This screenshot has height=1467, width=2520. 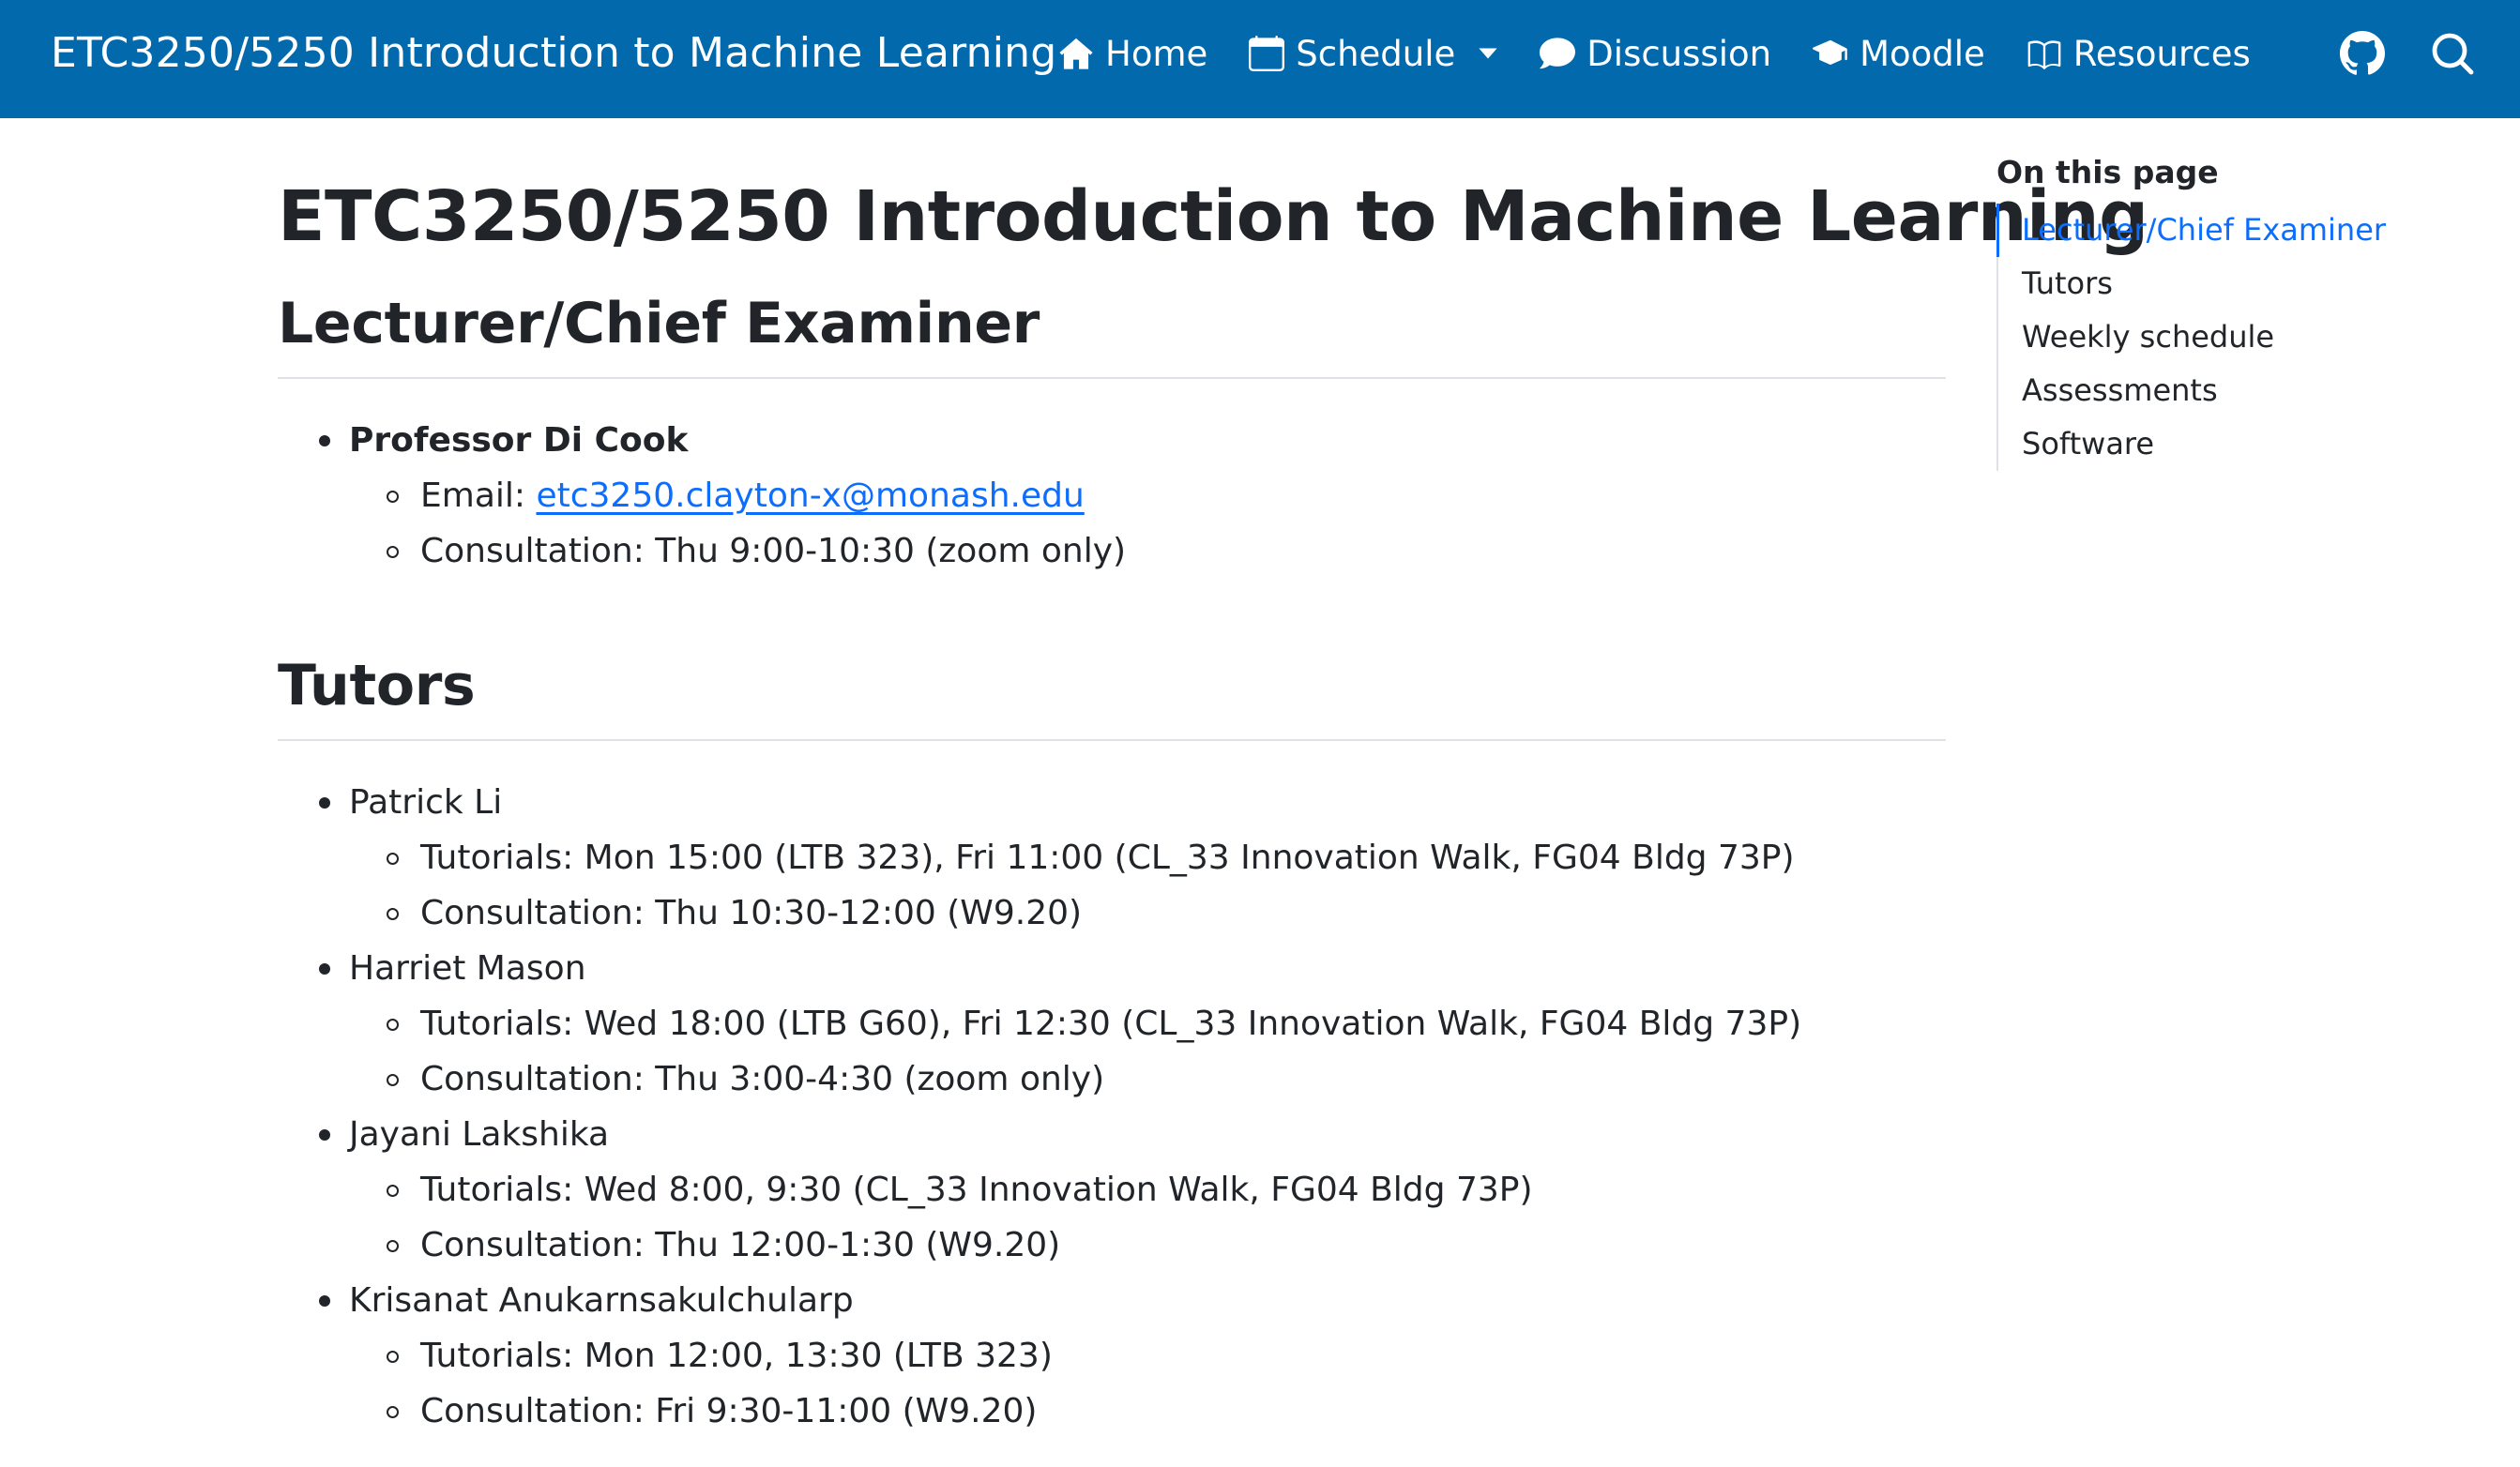 What do you see at coordinates (1488, 53) in the screenshot?
I see `chevron-down-icon` at bounding box center [1488, 53].